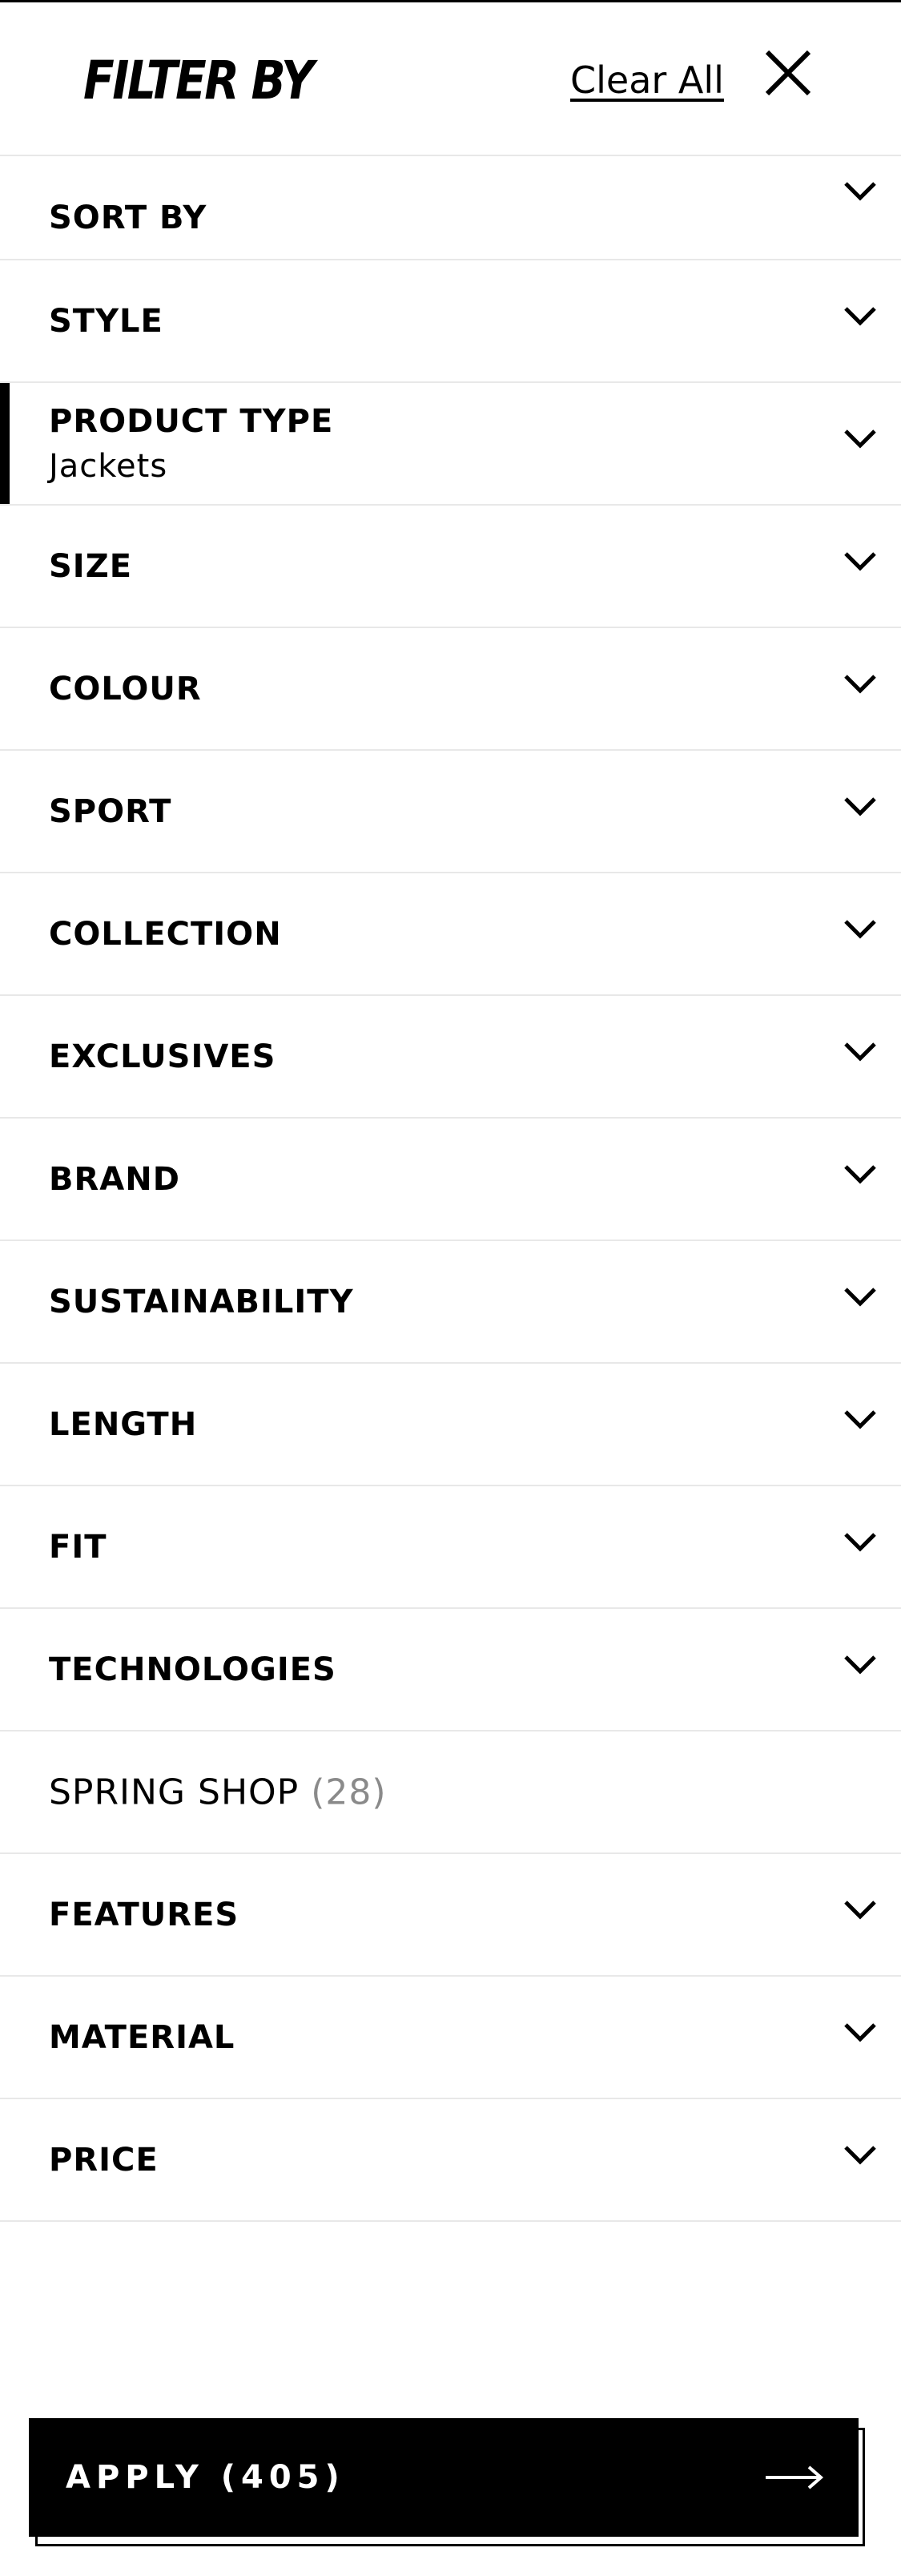 Image resolution: width=901 pixels, height=2576 pixels. I want to click on filter-fit: FIT, so click(450, 1547).